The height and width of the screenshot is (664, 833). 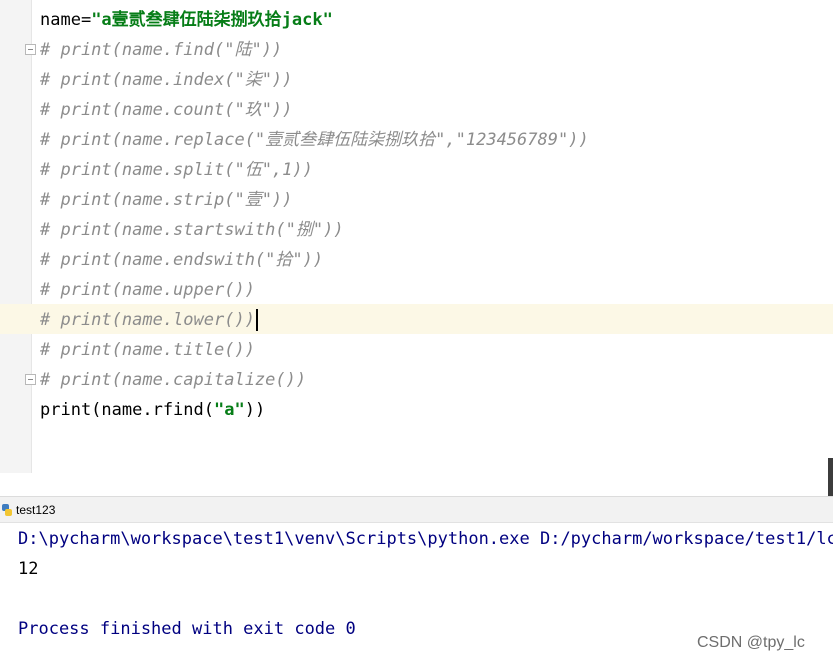 I want to click on code-identifier: name=, so click(x=66, y=20).